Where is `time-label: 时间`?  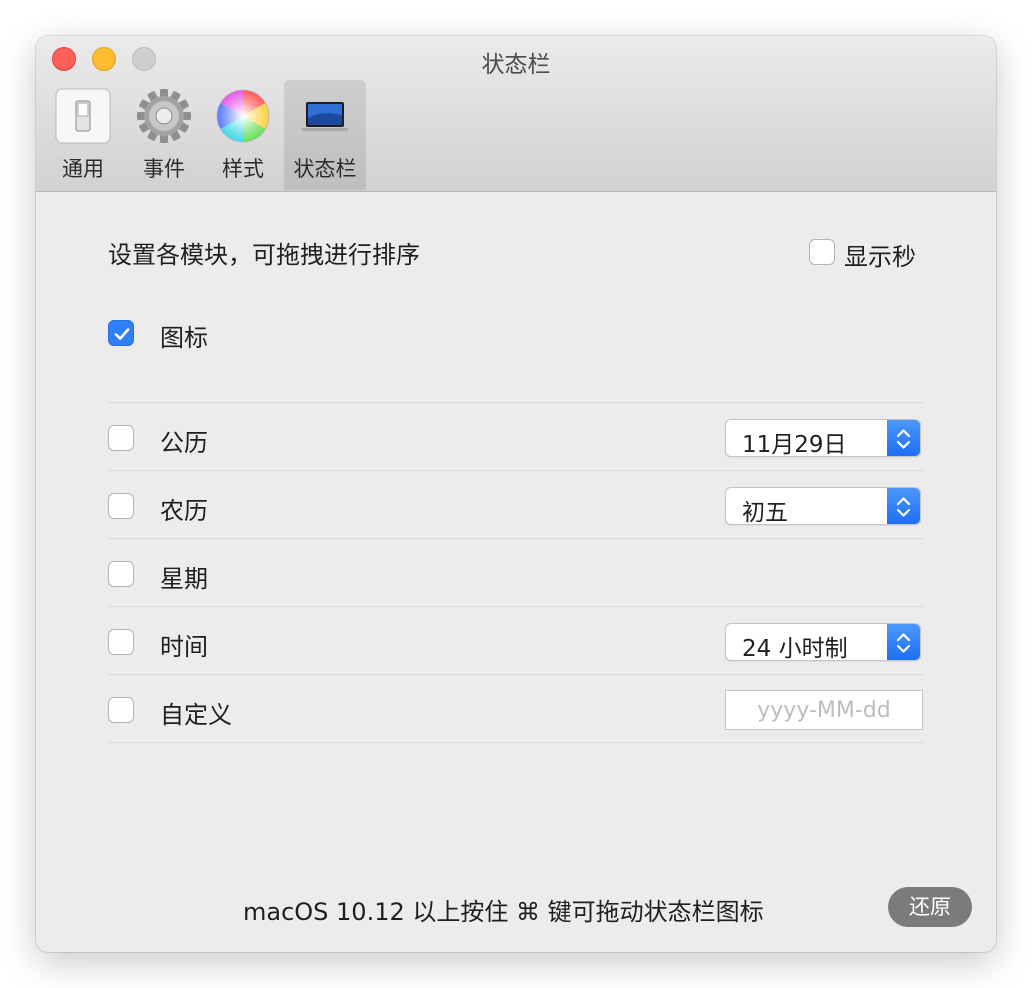
time-label: 时间 is located at coordinates (184, 647).